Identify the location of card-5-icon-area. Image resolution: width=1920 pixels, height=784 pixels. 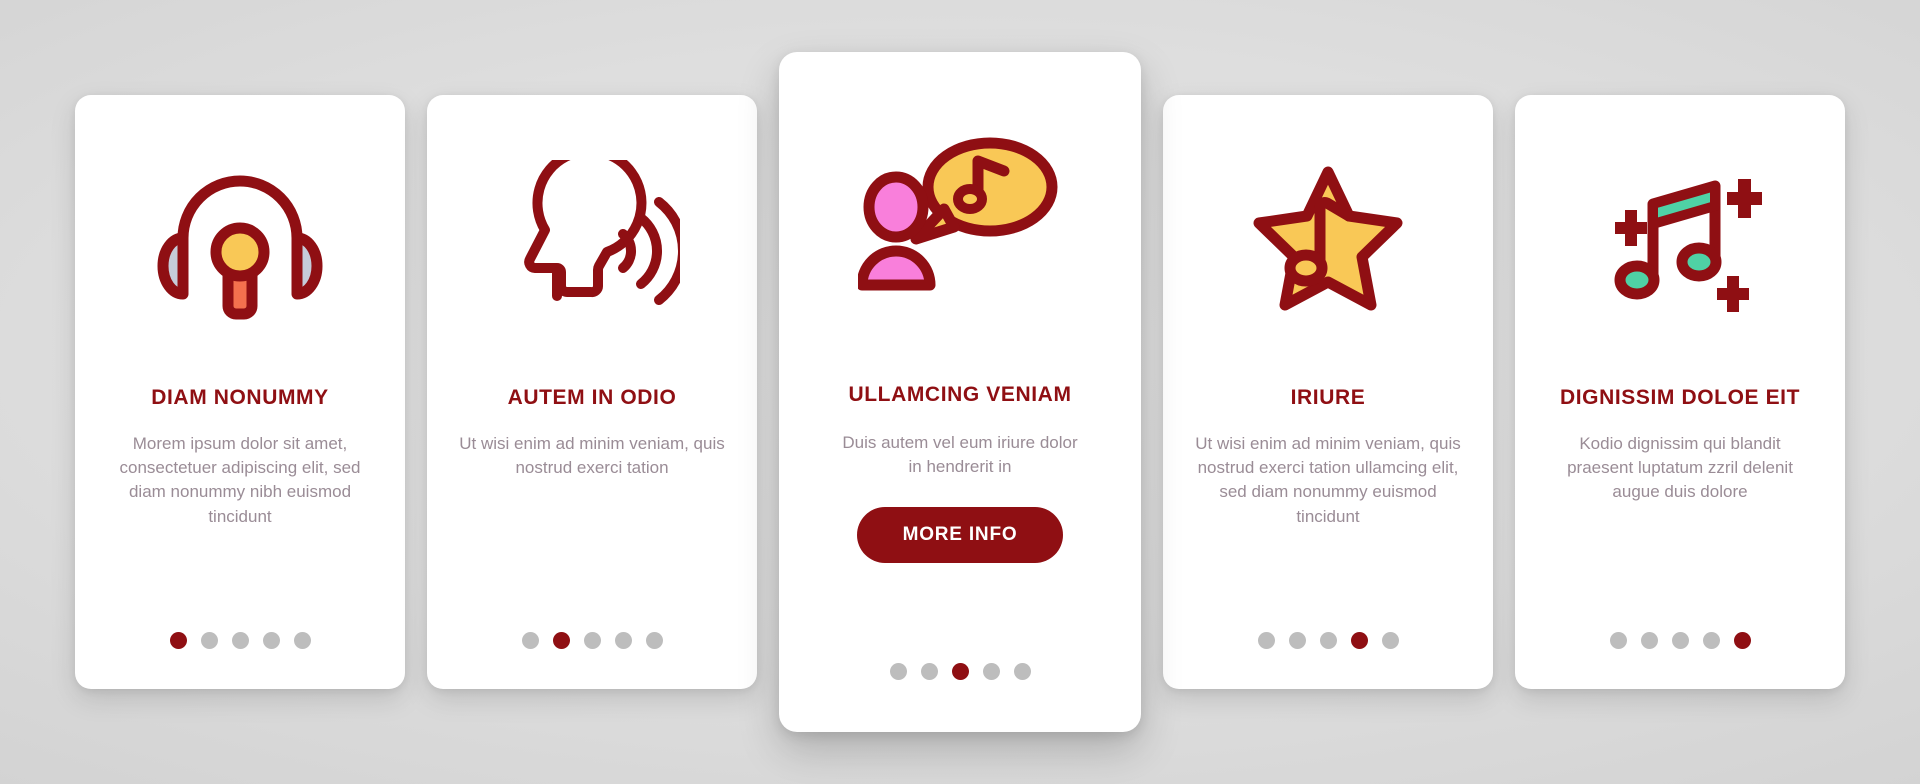
(1680, 240).